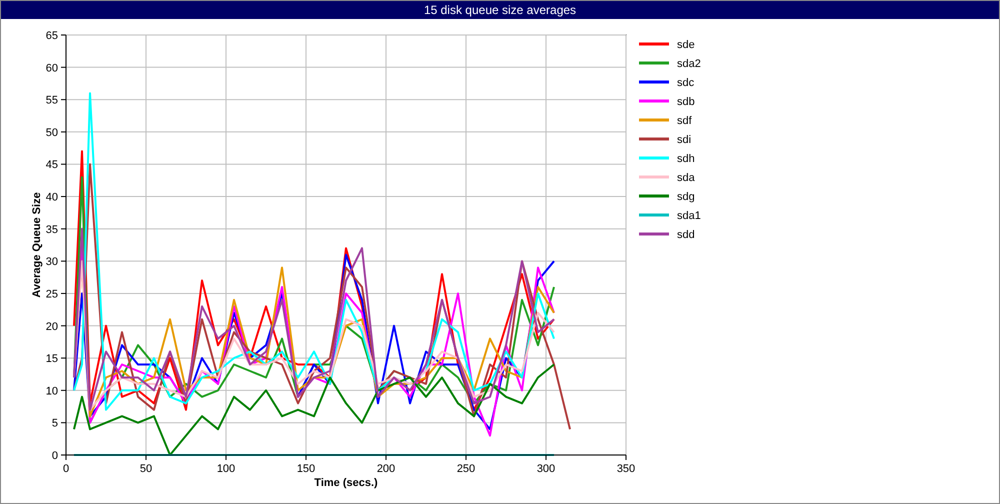 The height and width of the screenshot is (504, 1000). Describe the element at coordinates (52, 230) in the screenshot. I see `tick-label: 35` at that location.